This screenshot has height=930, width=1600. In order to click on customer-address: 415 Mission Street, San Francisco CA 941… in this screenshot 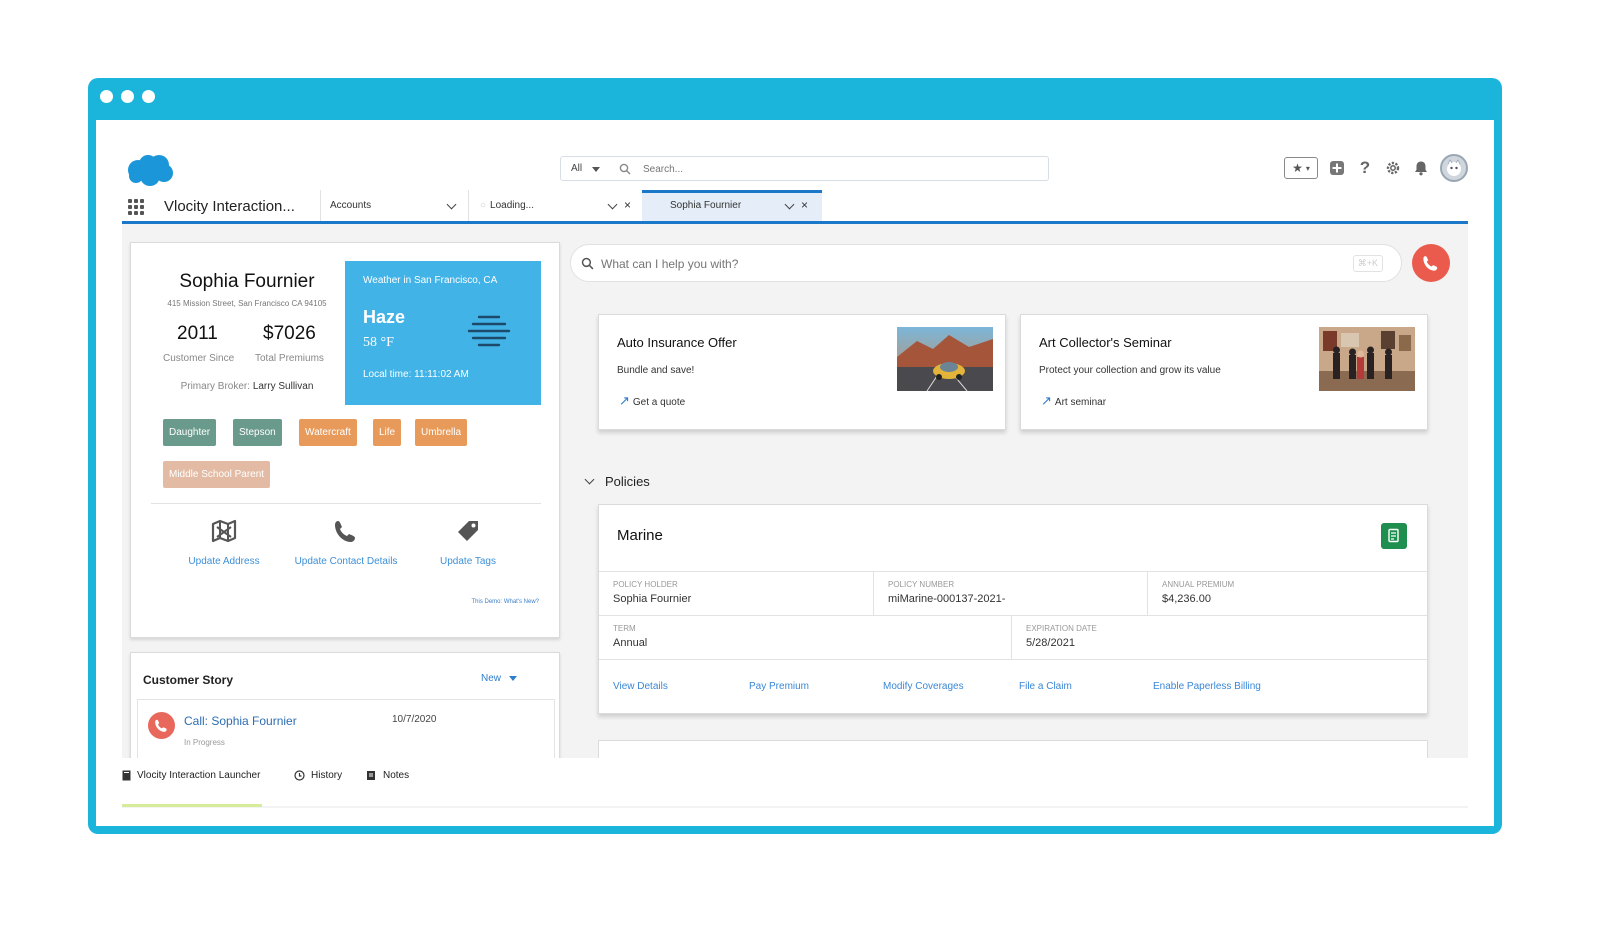, I will do `click(247, 303)`.